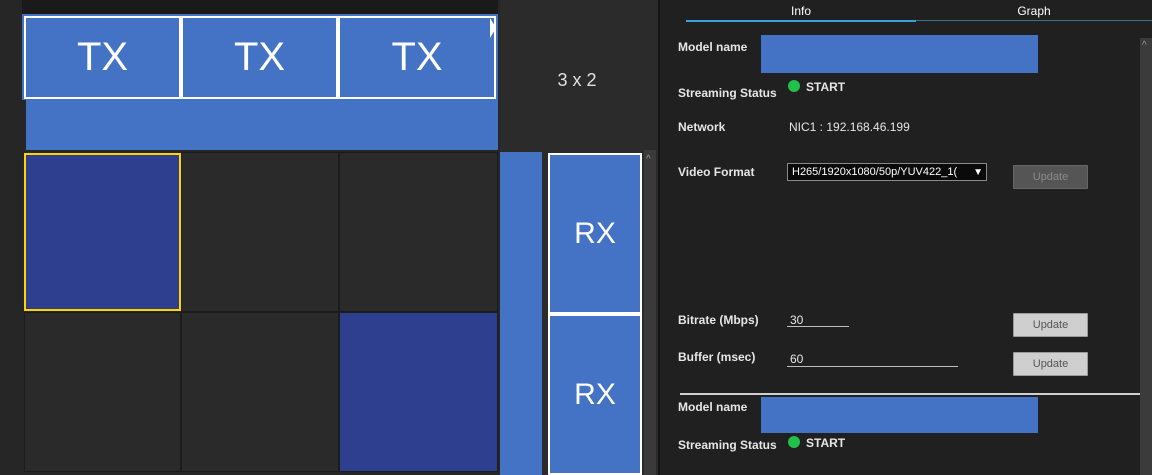  I want to click on network-label: Network, so click(702, 127).